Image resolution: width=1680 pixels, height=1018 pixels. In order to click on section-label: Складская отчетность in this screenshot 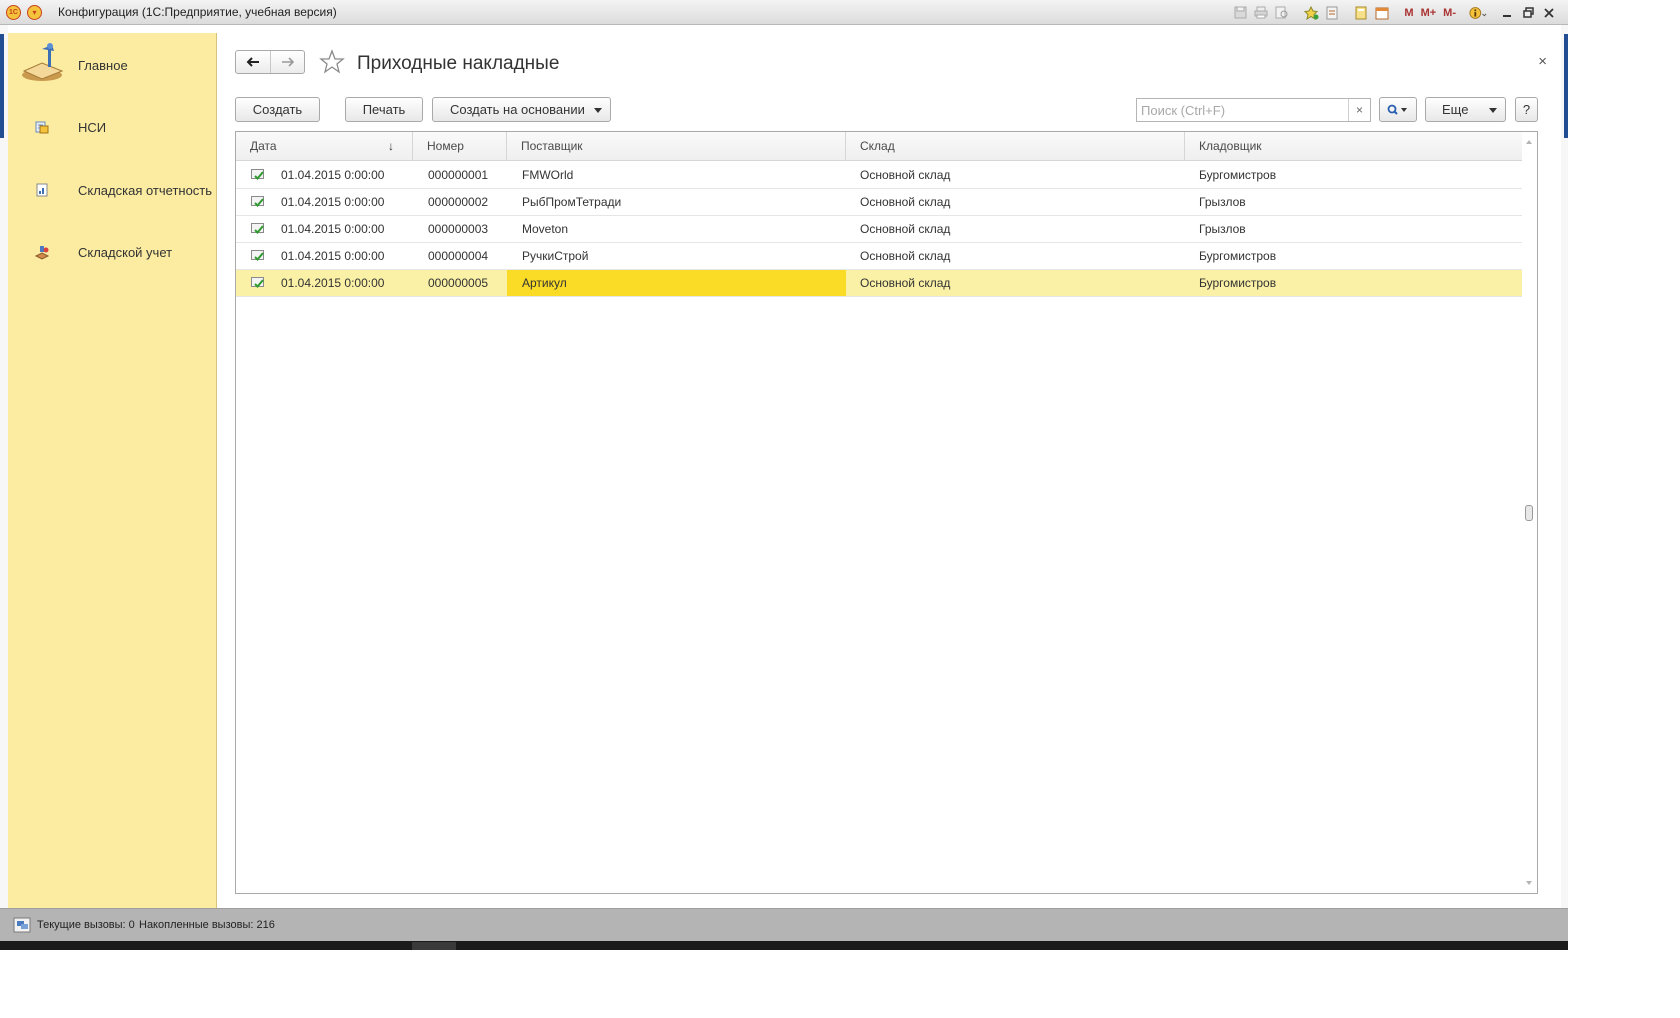, I will do `click(145, 190)`.